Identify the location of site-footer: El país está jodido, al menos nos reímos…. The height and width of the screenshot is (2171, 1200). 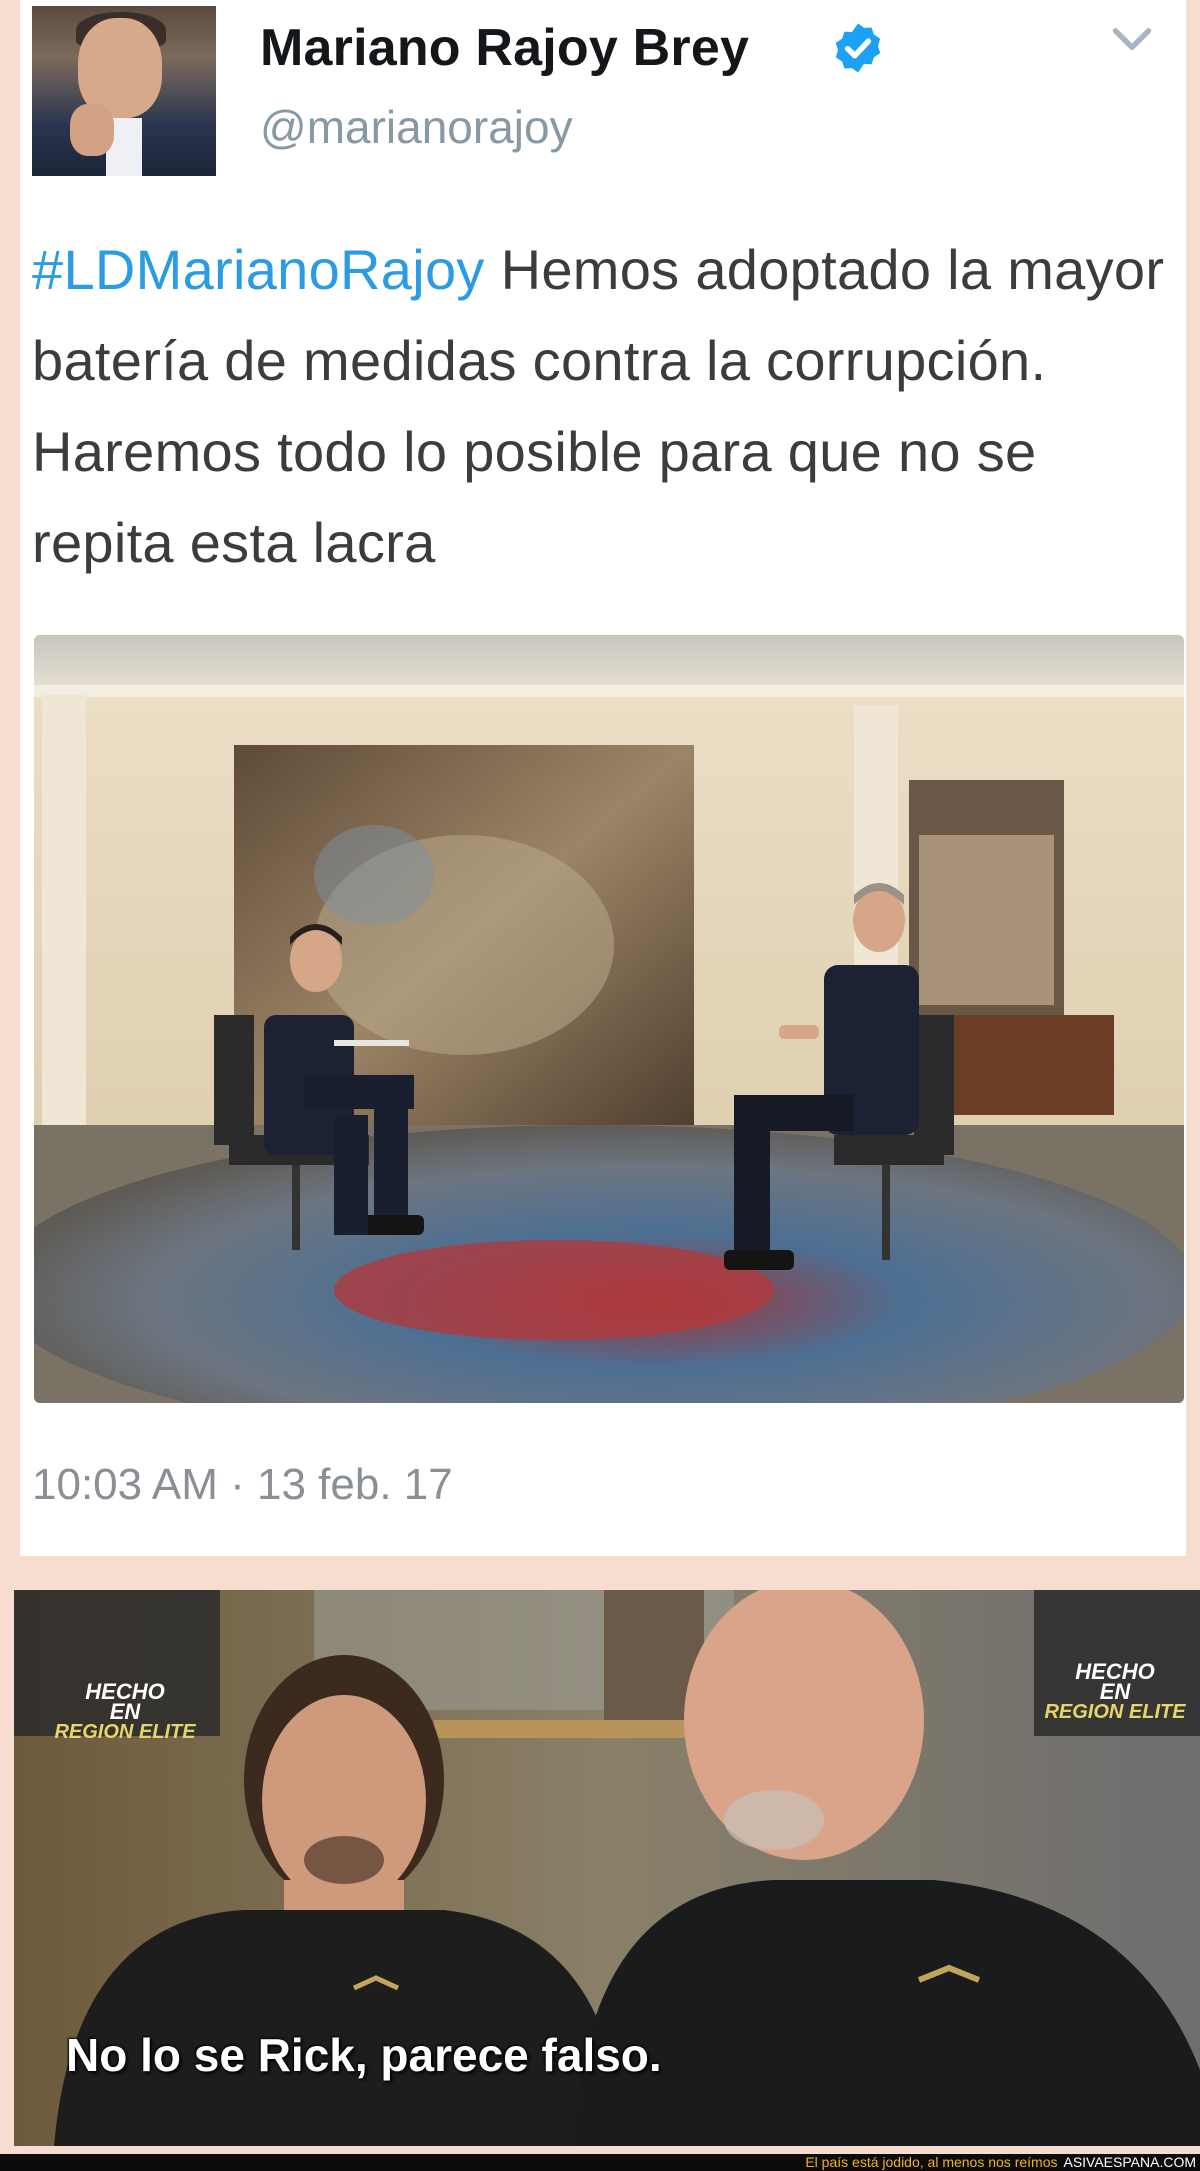
(600, 2162).